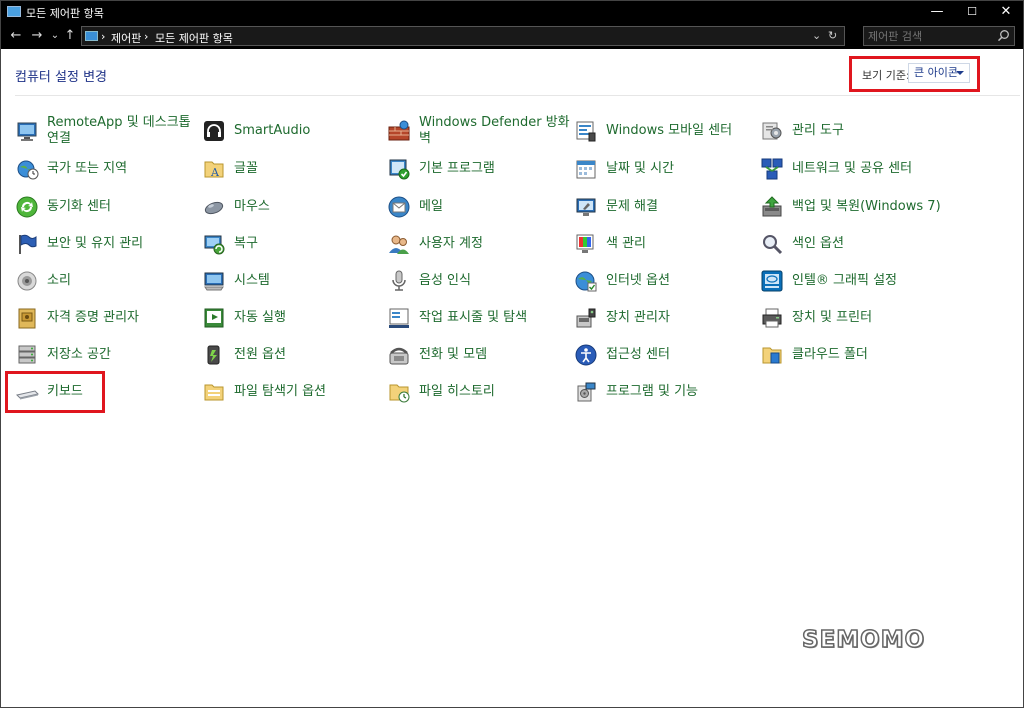  Describe the element at coordinates (463, 36) in the screenshot. I see `address-bar: › 제어판 › 모든 제어판 항목 ⌄ ↻` at that location.